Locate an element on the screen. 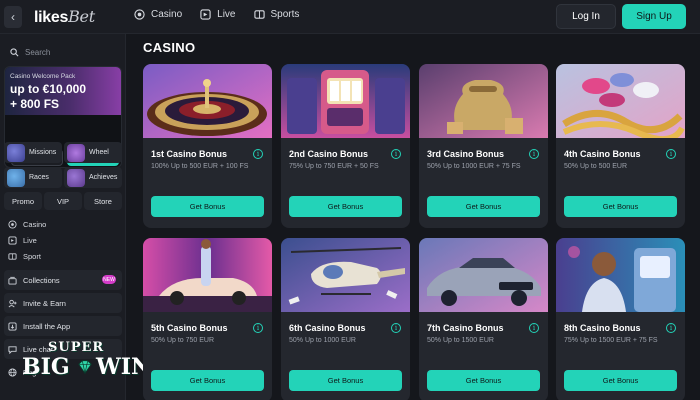 This screenshot has height=400, width=700. races-icon is located at coordinates (16, 177).